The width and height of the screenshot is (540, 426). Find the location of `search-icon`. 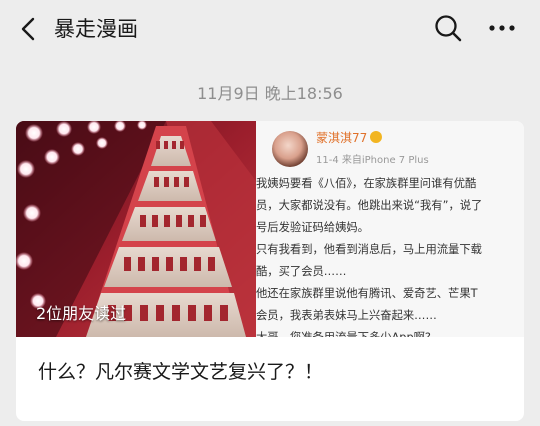

search-icon is located at coordinates (448, 28).